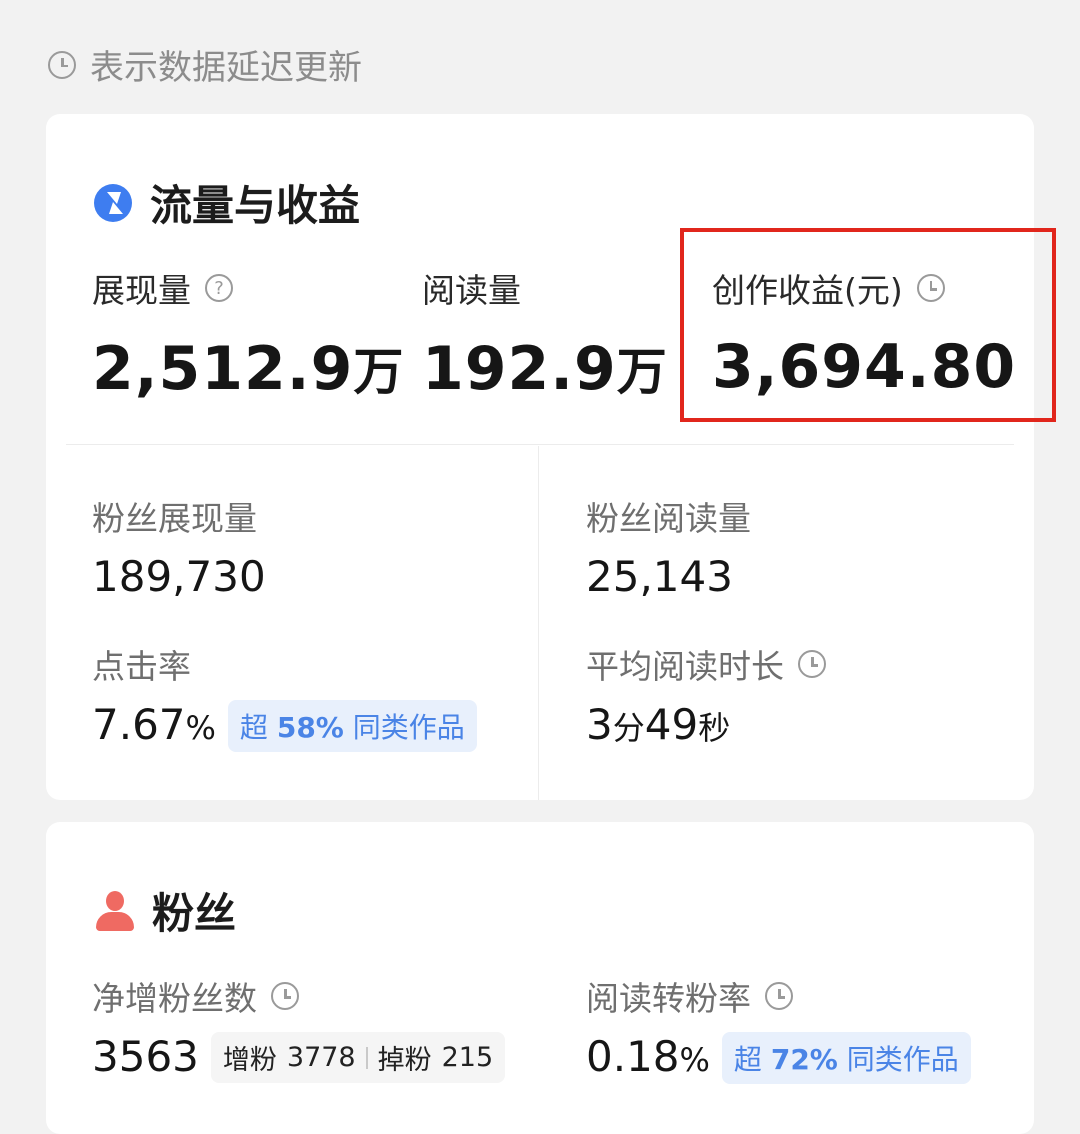 The image size is (1080, 1134). I want to click on fan-reads-label: 粉丝阅读量, so click(668, 516).